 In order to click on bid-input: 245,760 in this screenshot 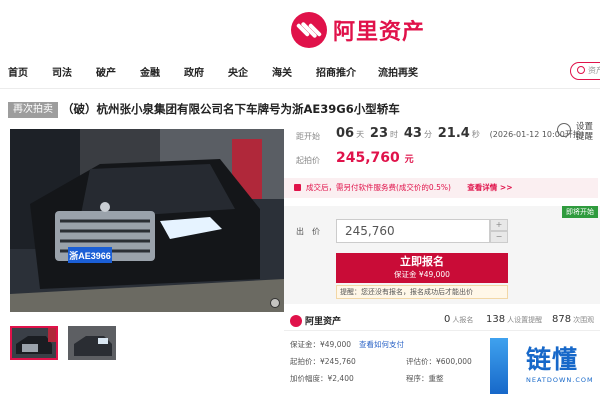, I will do `click(413, 231)`.